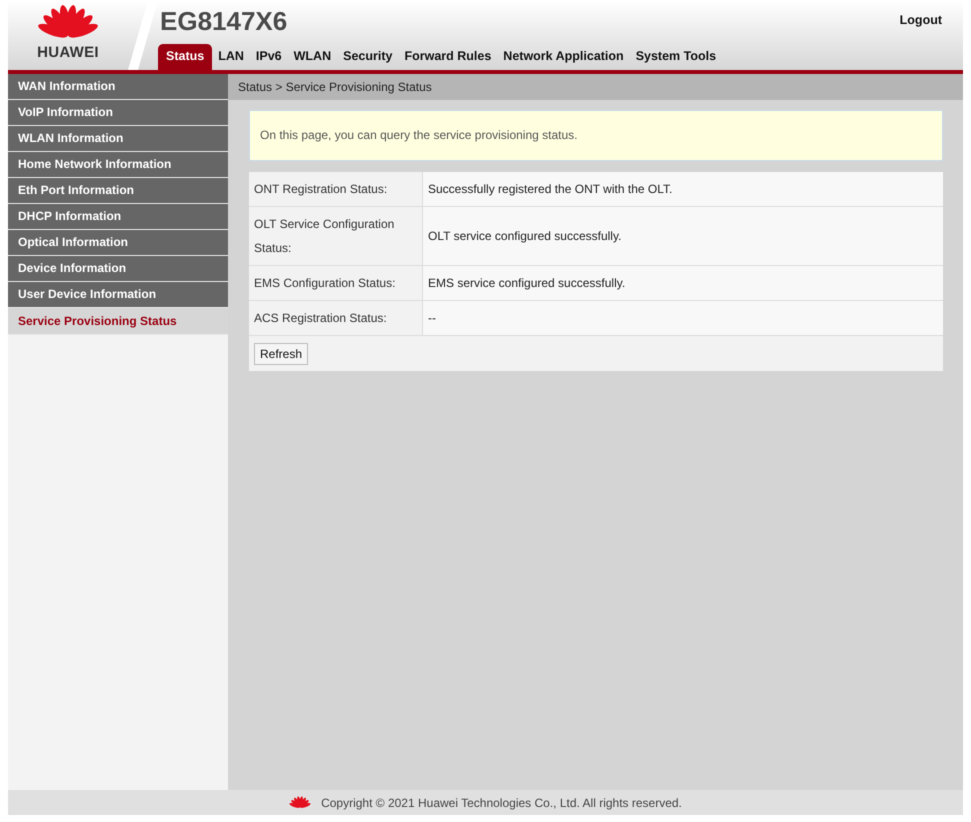 The width and height of the screenshot is (971, 822). What do you see at coordinates (118, 217) in the screenshot?
I see `sidebar-item: DHCP Information` at bounding box center [118, 217].